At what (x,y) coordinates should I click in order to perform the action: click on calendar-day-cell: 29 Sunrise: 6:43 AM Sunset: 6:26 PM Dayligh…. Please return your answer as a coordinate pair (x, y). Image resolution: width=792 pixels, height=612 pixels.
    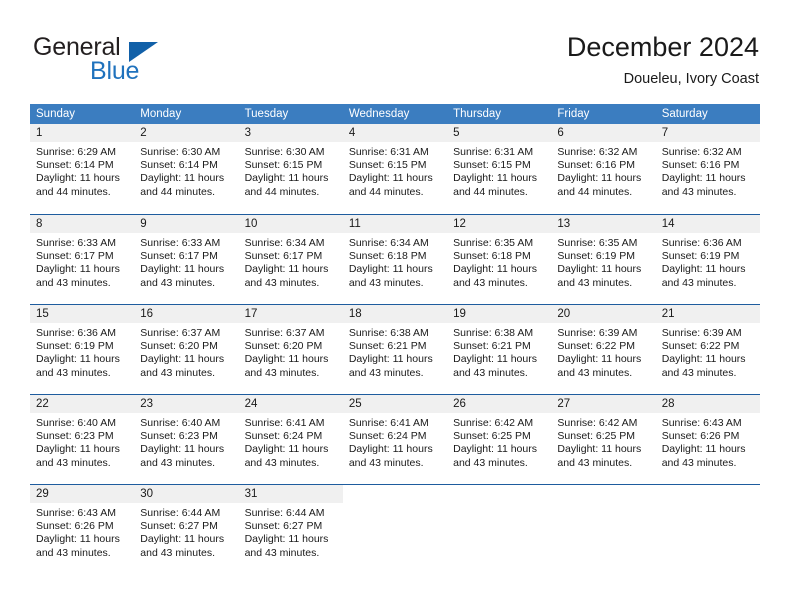
    Looking at the image, I should click on (82, 529).